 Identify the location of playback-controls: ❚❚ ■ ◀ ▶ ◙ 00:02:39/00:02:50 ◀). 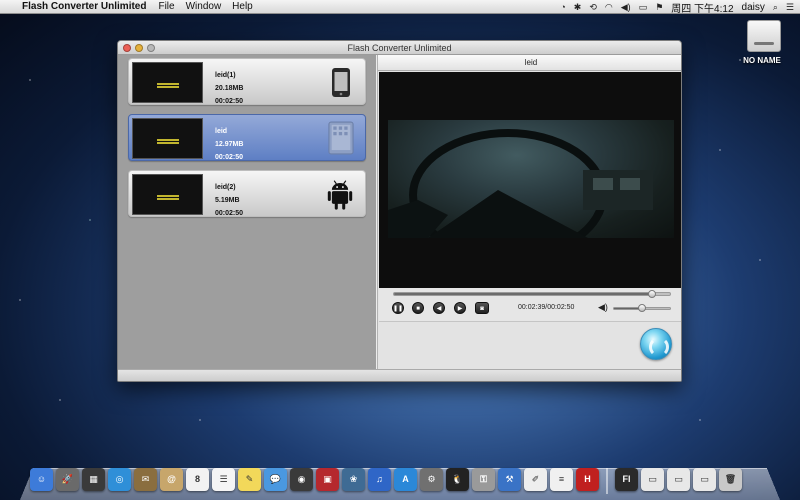
(530, 305).